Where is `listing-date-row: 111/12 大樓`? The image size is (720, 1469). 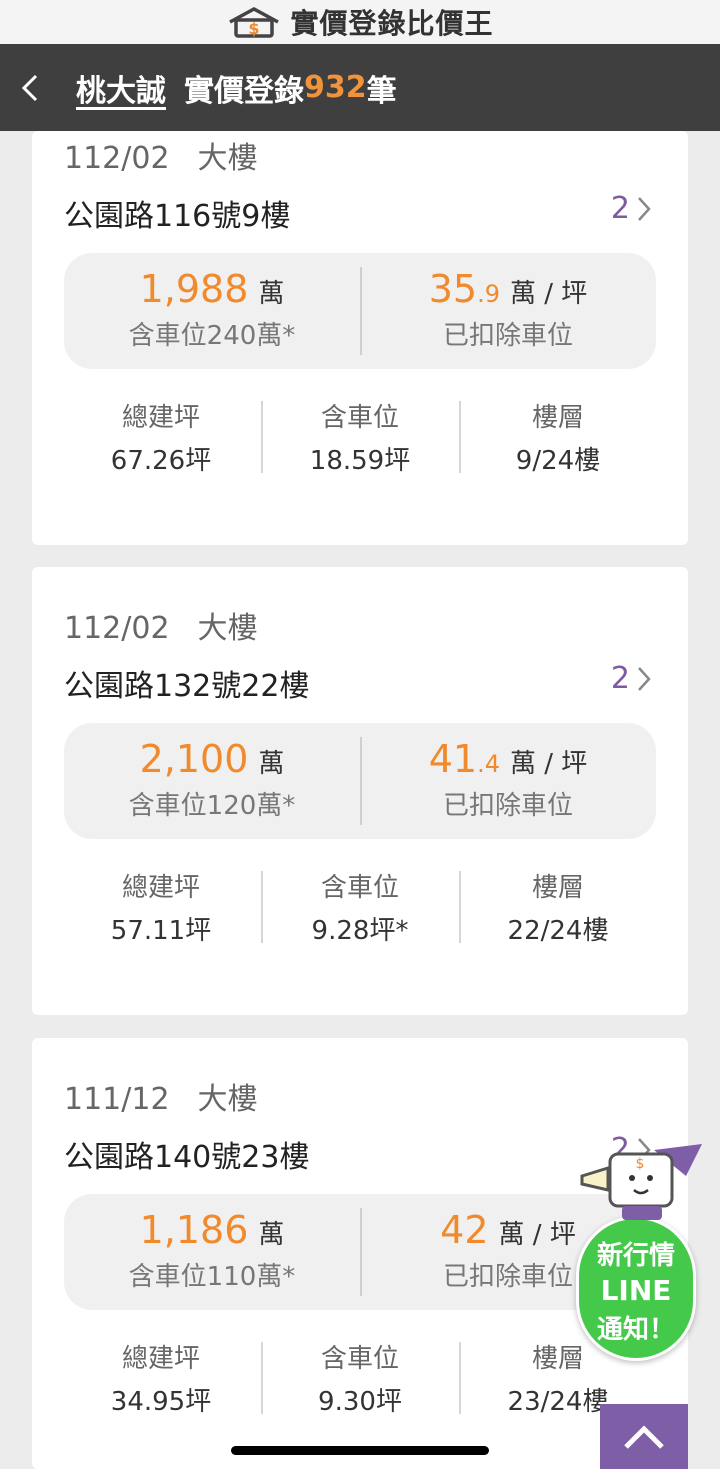
listing-date-row: 111/12 大樓 is located at coordinates (161, 1096).